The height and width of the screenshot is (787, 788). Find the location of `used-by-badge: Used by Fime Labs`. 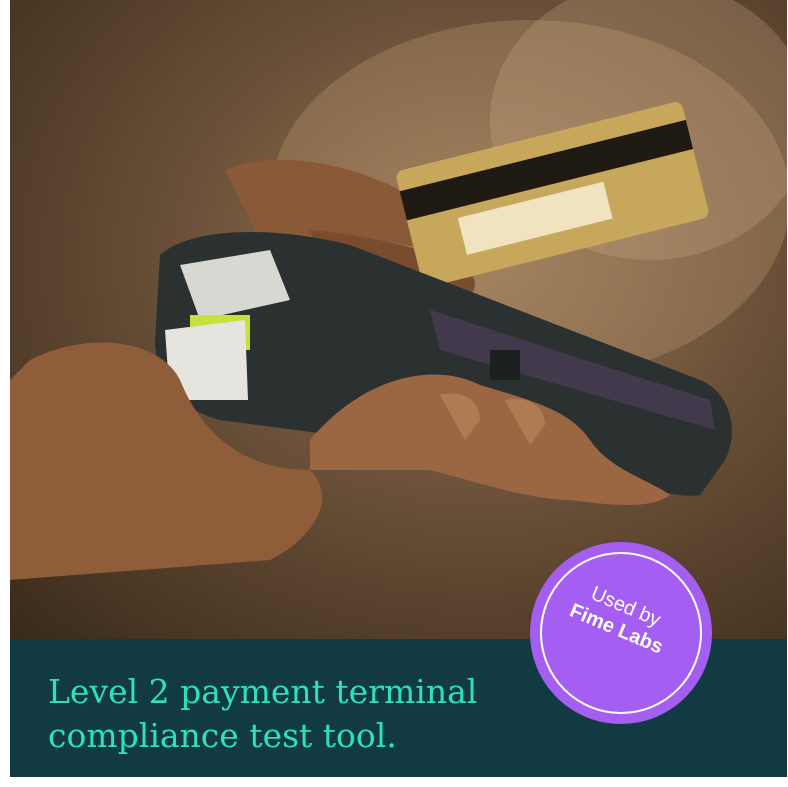

used-by-badge: Used by Fime Labs is located at coordinates (621, 633).